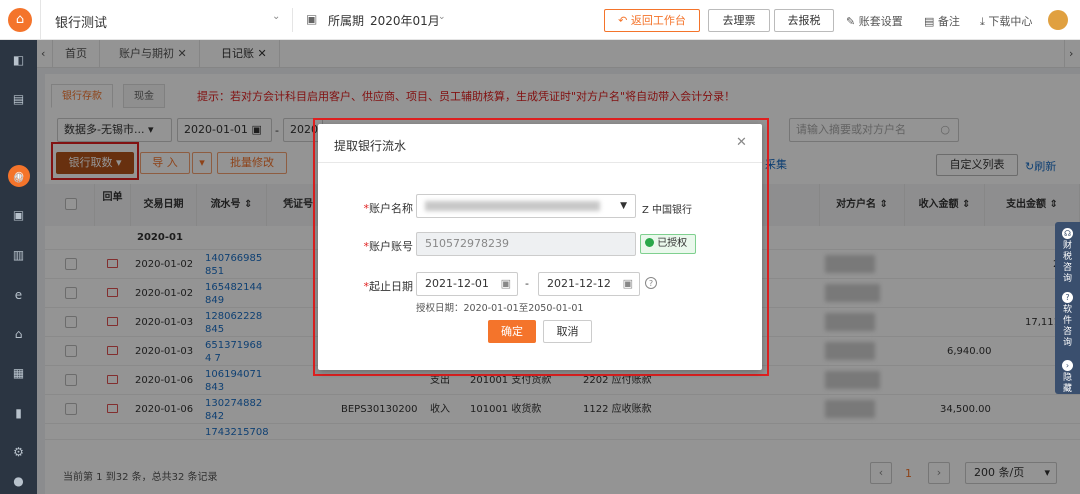  Describe the element at coordinates (18, 60) in the screenshot. I see `dashboard-icon: ◧` at that location.